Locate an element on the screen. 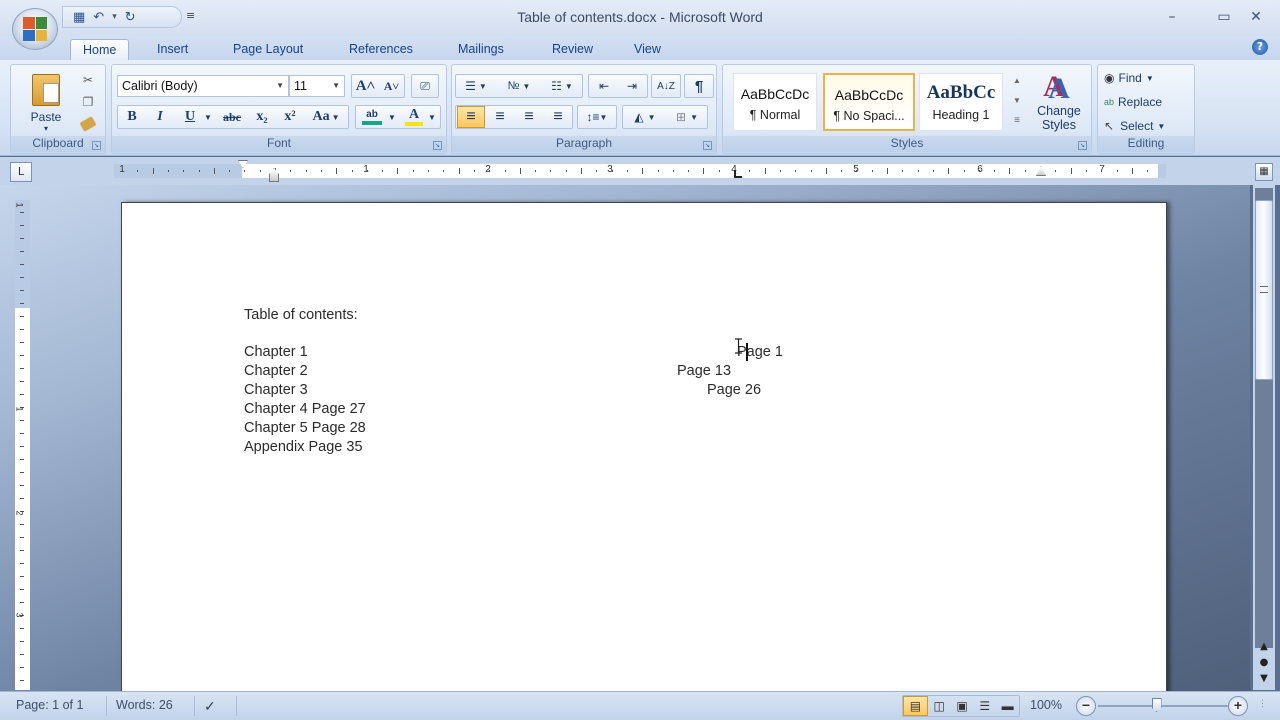 The height and width of the screenshot is (720, 1280). full-screen-reading-icon: ◫ is located at coordinates (939, 706).